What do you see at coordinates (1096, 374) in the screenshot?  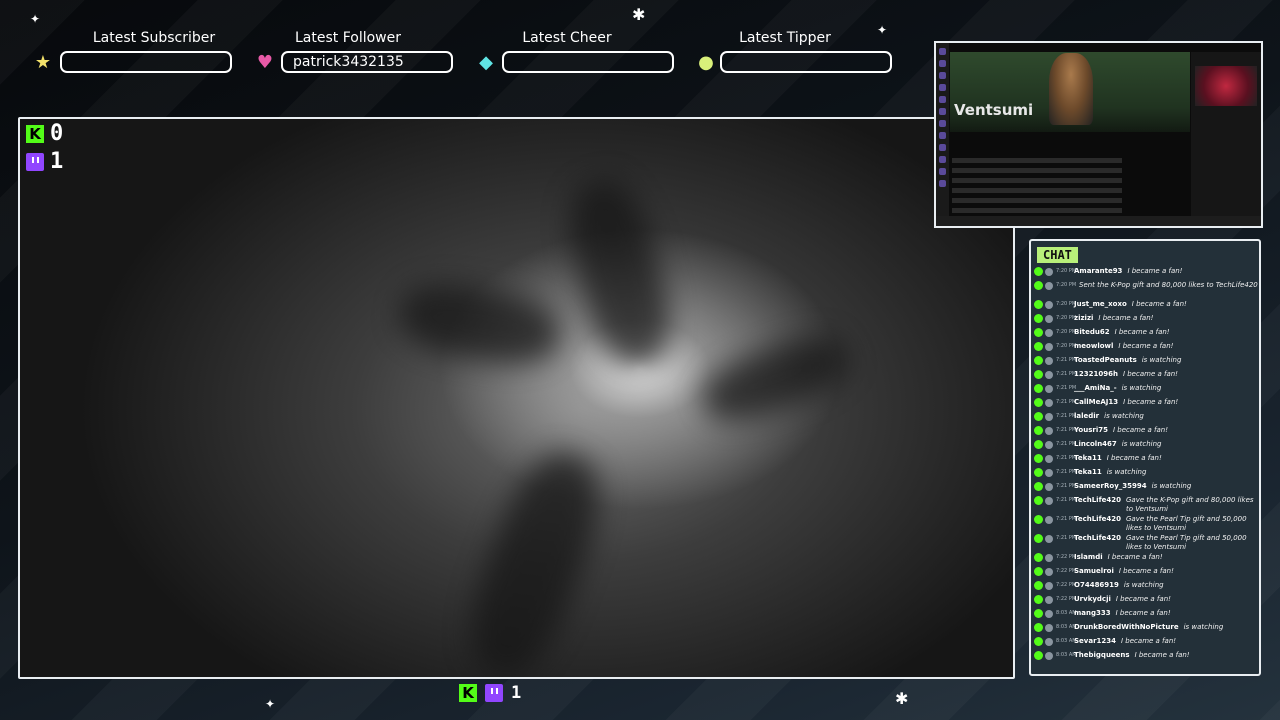 I see `chat-message-user: 12321096h` at bounding box center [1096, 374].